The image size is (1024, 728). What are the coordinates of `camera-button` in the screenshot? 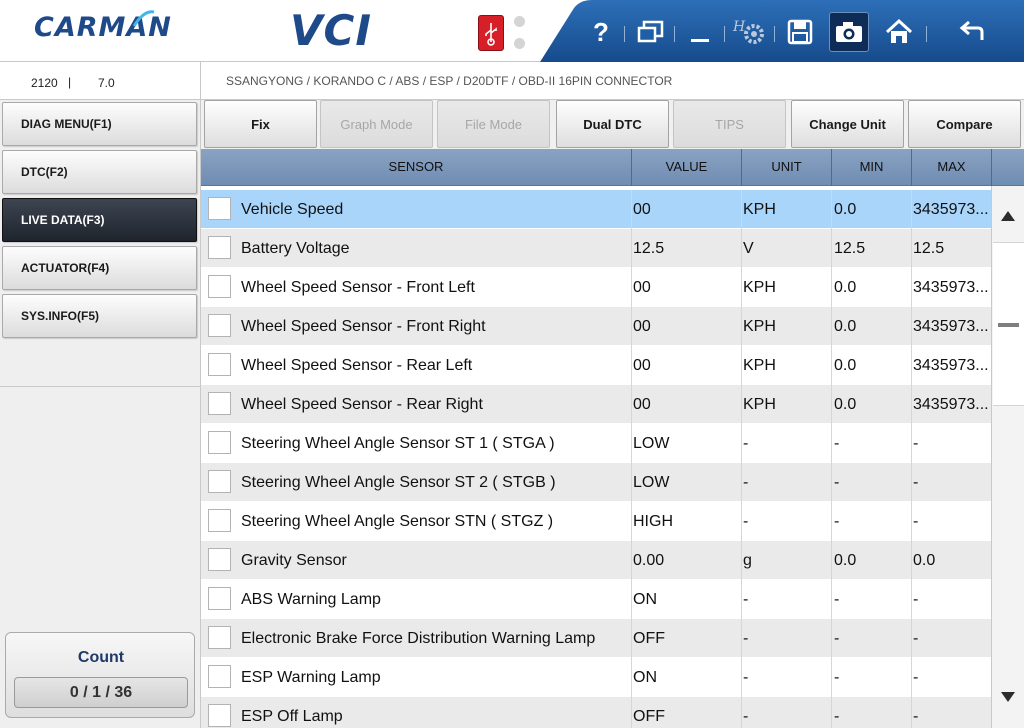 It's located at (849, 32).